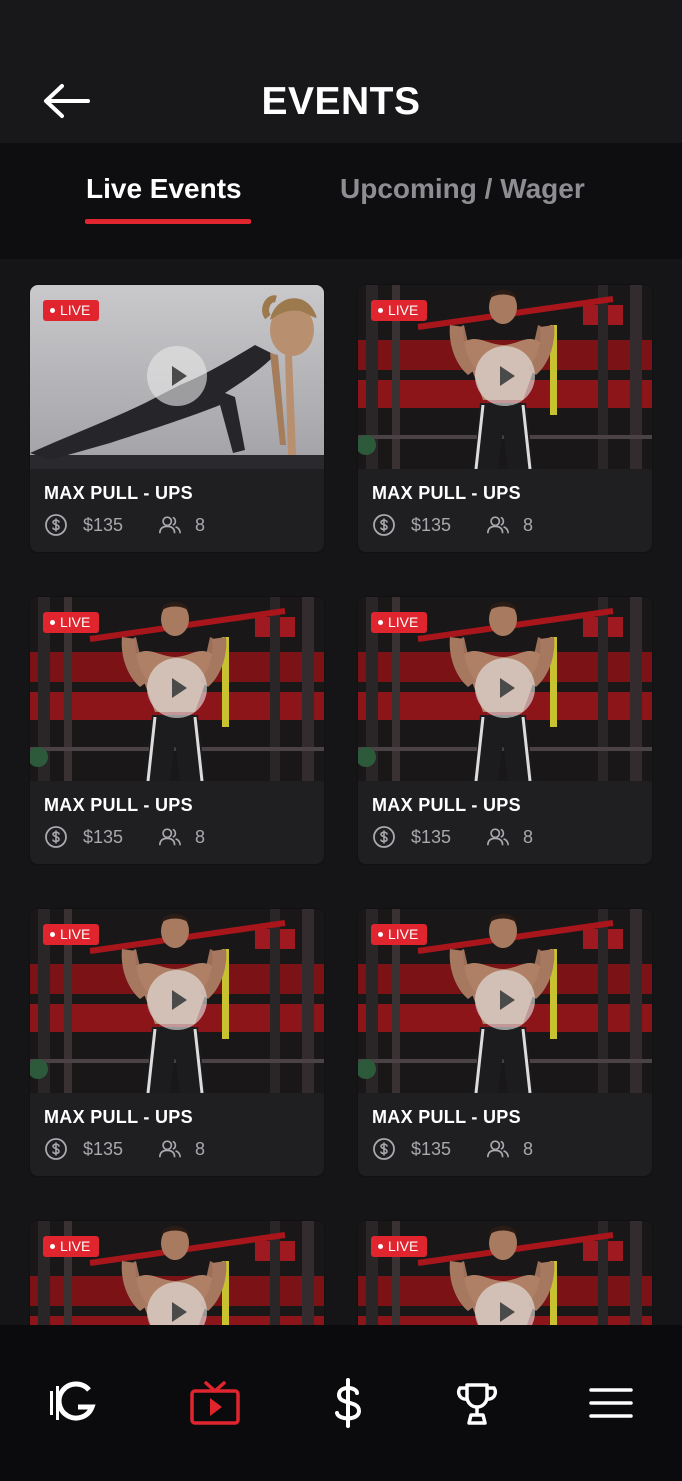 Image resolution: width=682 pixels, height=1481 pixels. I want to click on bottom-nav, so click(341, 1403).